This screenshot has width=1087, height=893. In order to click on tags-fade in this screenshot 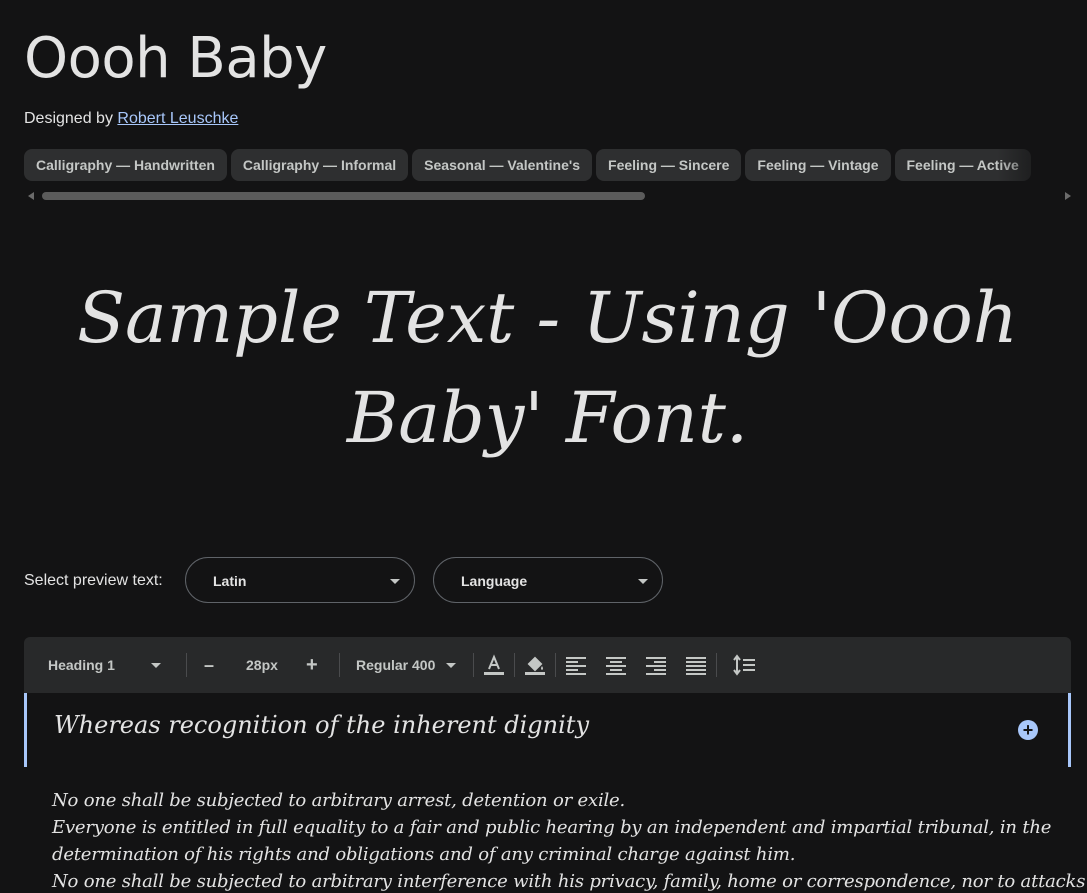, I will do `click(1027, 165)`.